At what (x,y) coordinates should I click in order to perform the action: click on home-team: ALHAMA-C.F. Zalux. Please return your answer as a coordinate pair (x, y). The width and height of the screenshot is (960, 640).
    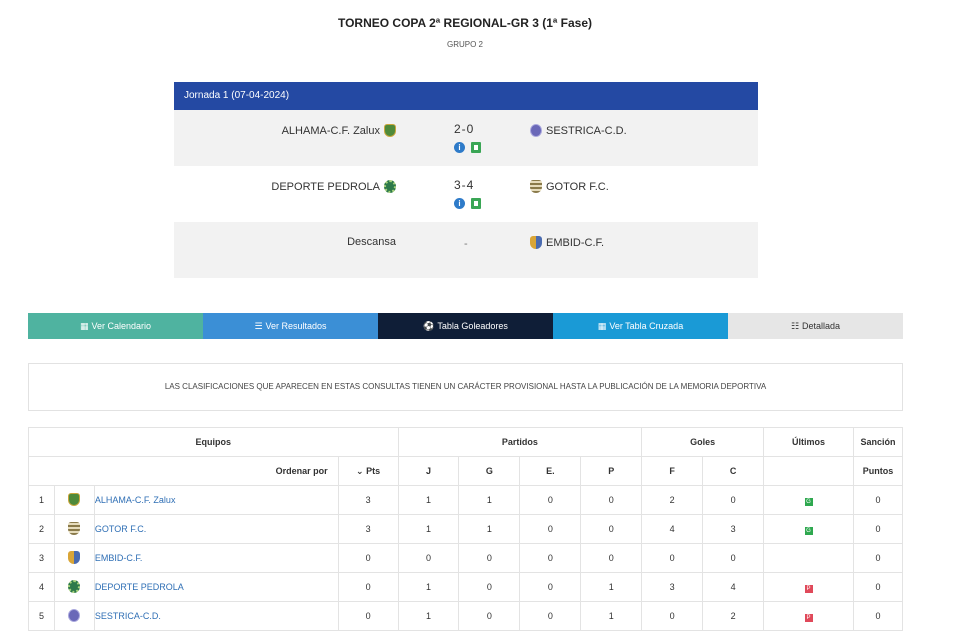
    Looking at the image, I should click on (339, 130).